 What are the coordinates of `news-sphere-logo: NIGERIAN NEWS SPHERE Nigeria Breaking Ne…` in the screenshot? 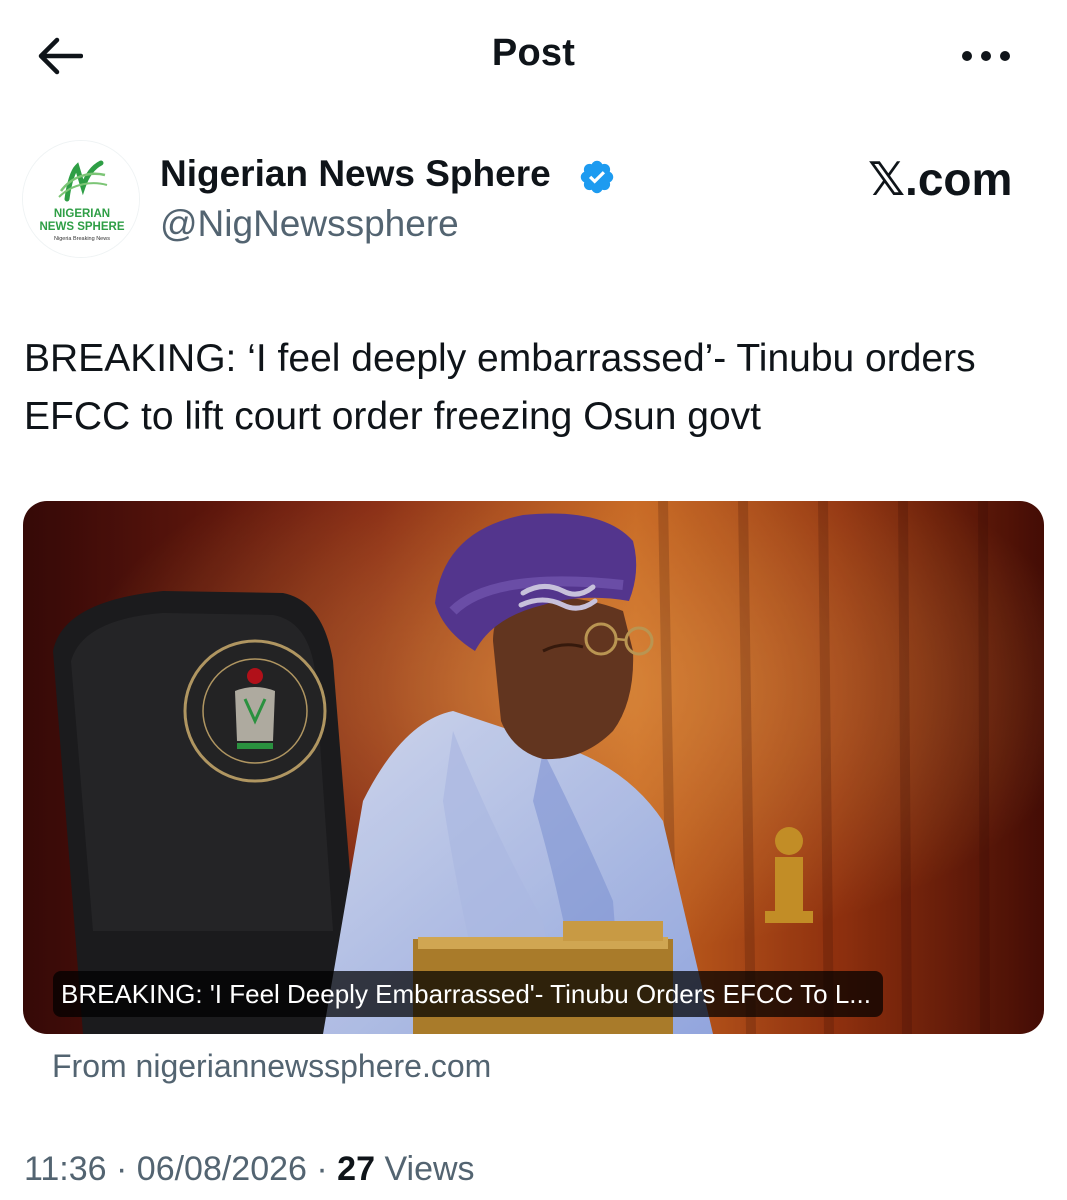 It's located at (81, 199).